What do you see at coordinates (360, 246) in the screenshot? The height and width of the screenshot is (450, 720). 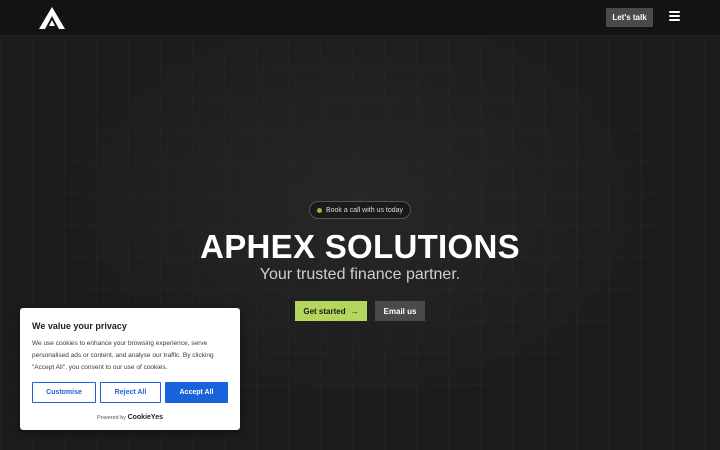 I see `hero-title: APHEX SOLUTIONS` at bounding box center [360, 246].